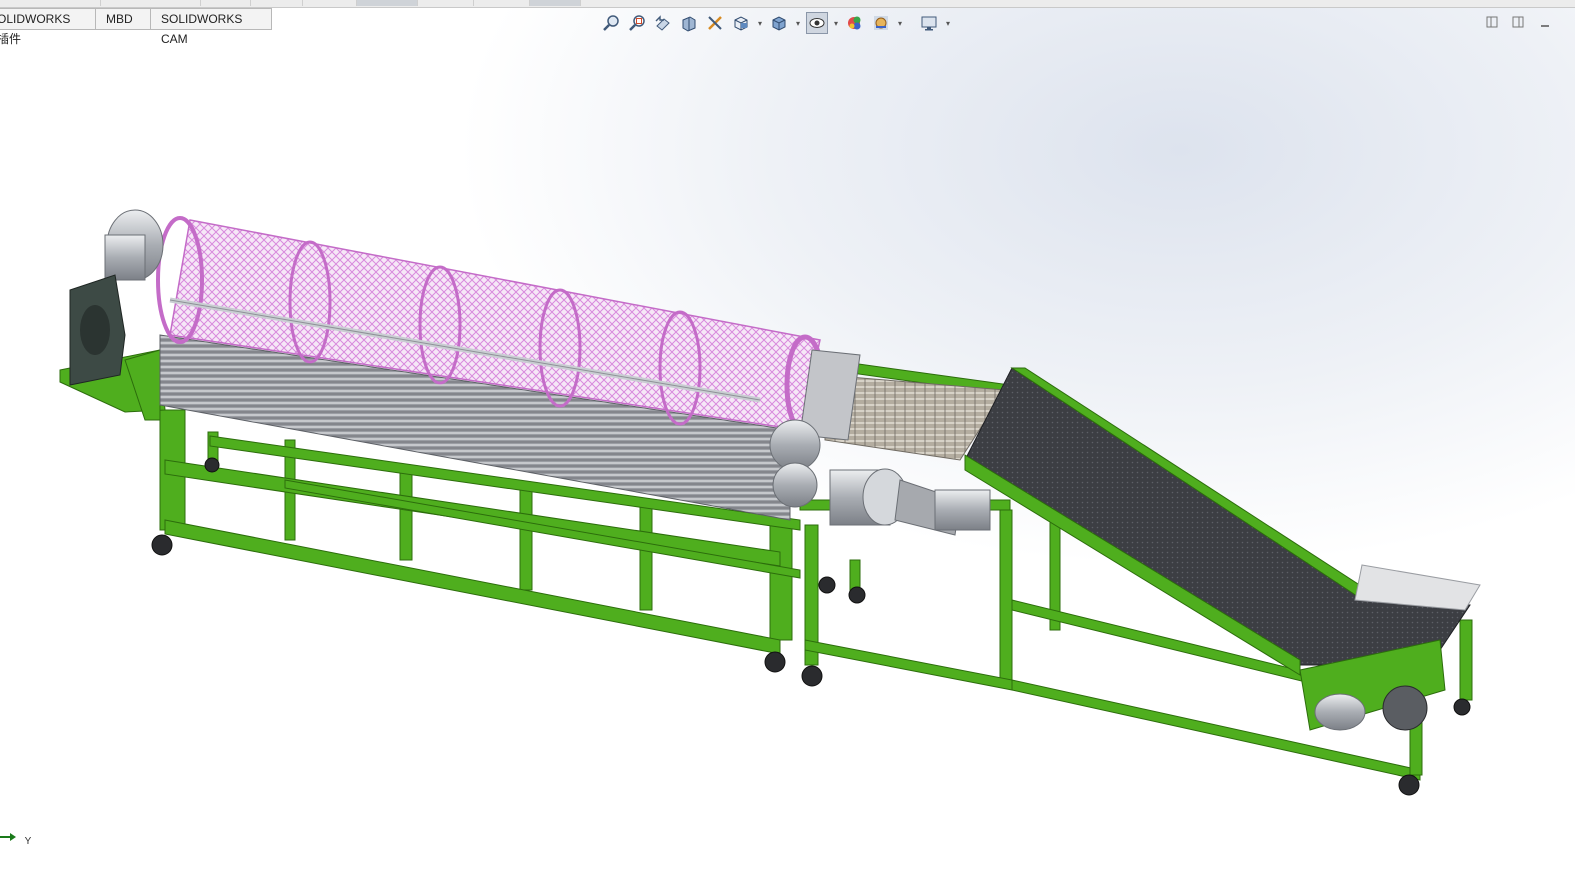 Image resolution: width=1575 pixels, height=880 pixels. Describe the element at coordinates (787, 4) in the screenshot. I see `top-strip` at that location.